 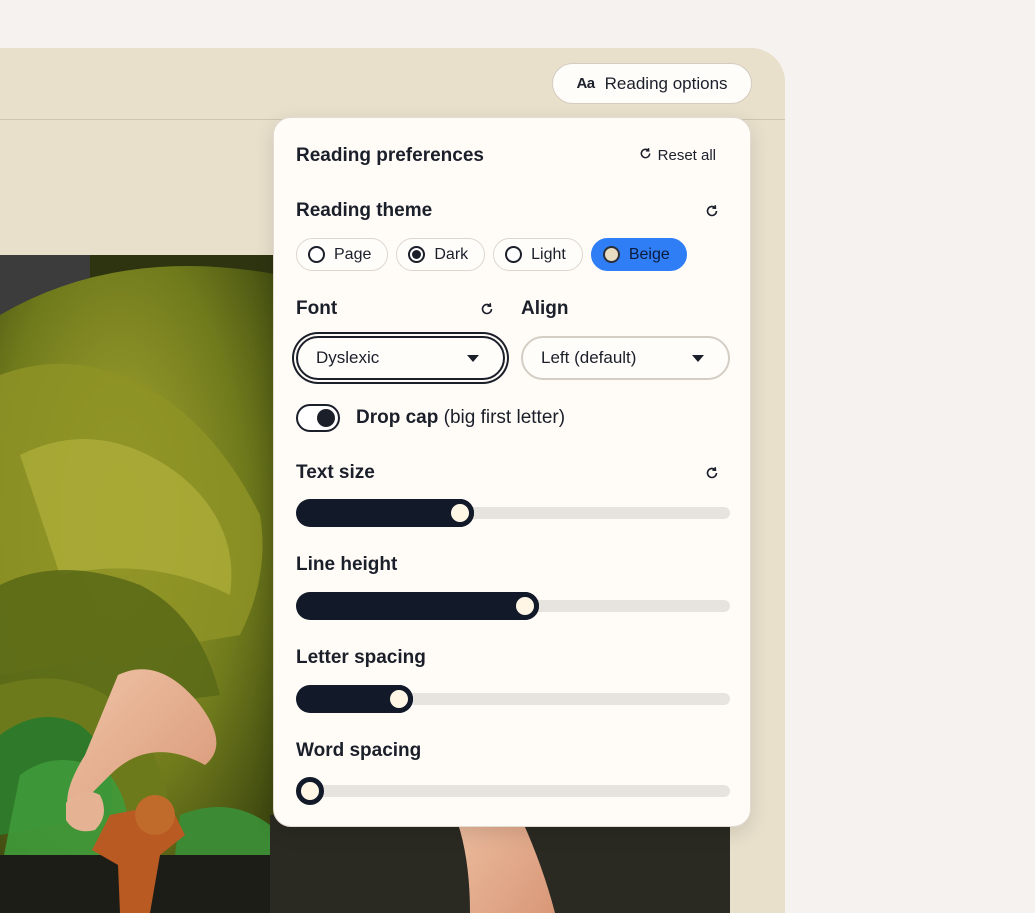 What do you see at coordinates (348, 357) in the screenshot?
I see `font-select-value: Dyslexic` at bounding box center [348, 357].